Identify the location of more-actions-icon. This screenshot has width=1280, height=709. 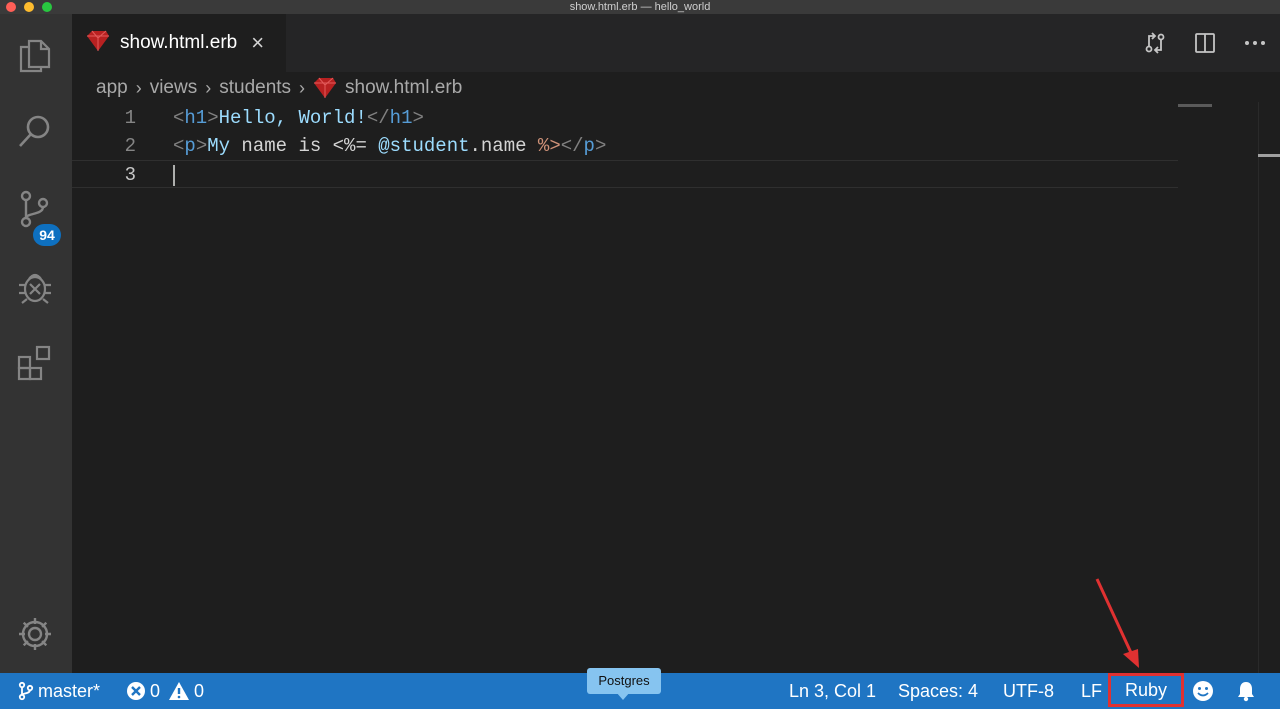
(1255, 43).